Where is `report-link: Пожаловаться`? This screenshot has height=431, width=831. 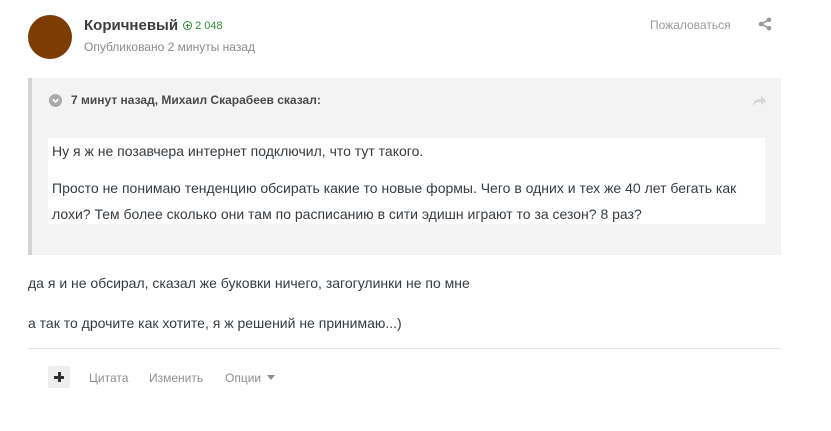
report-link: Пожаловаться is located at coordinates (690, 25).